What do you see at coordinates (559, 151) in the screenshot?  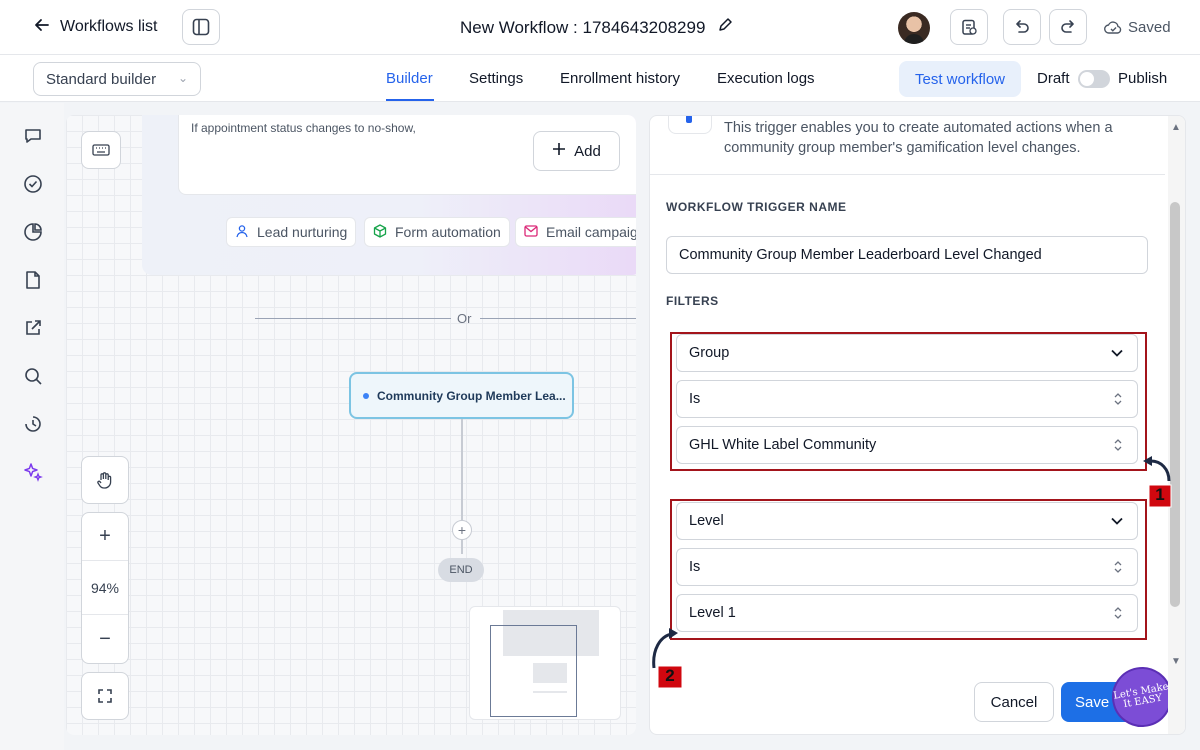 I see `plus-icon` at bounding box center [559, 151].